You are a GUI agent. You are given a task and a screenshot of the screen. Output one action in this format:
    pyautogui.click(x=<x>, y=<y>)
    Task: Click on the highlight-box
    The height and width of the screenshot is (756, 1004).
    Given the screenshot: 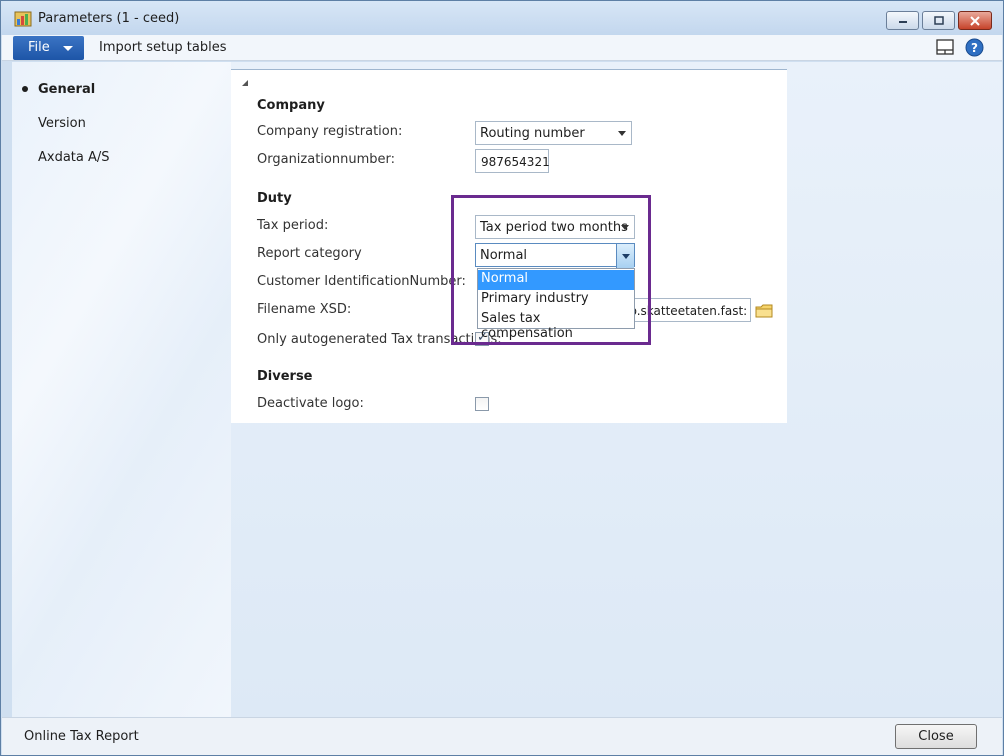 What is the action you would take?
    pyautogui.click(x=551, y=270)
    